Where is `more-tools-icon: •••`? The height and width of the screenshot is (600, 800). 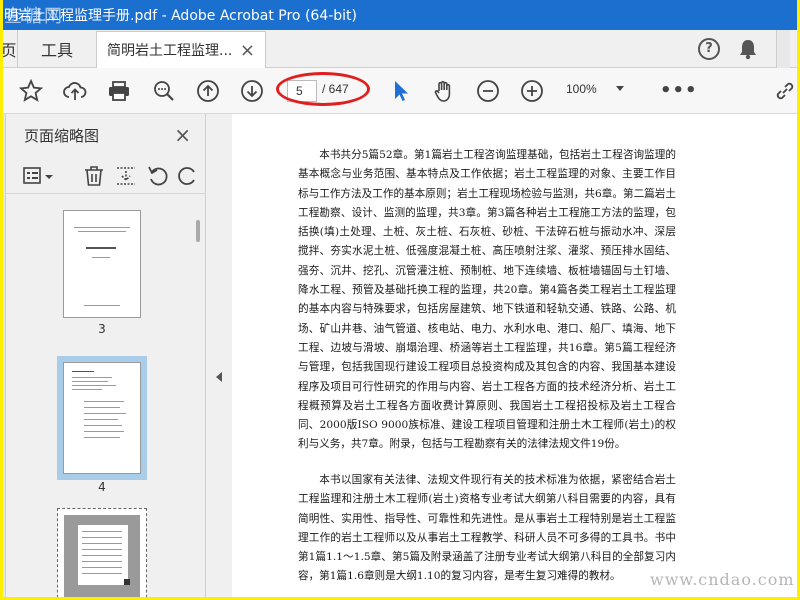
more-tools-icon: ••• is located at coordinates (679, 90).